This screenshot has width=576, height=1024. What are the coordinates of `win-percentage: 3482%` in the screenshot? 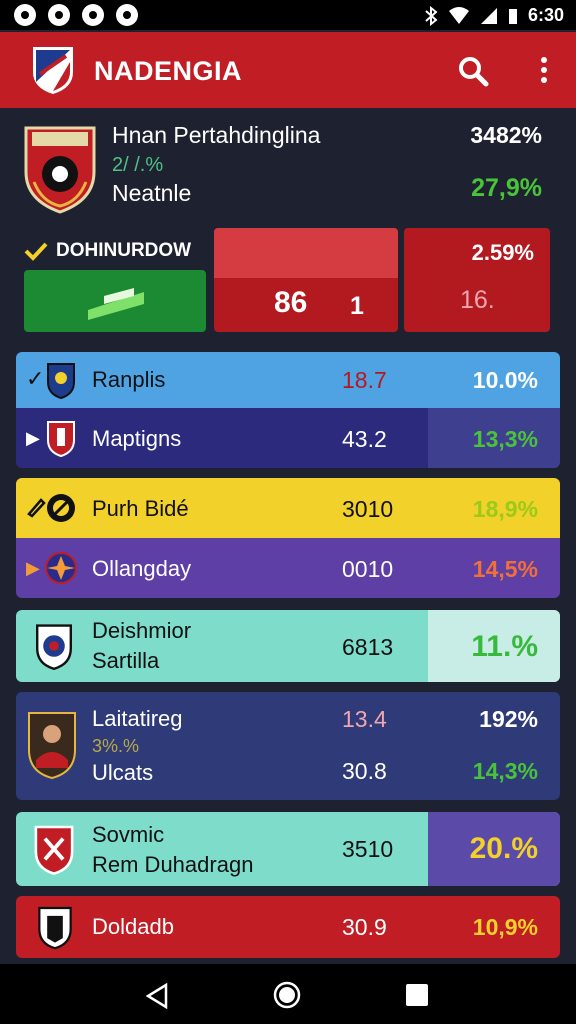 It's located at (506, 135).